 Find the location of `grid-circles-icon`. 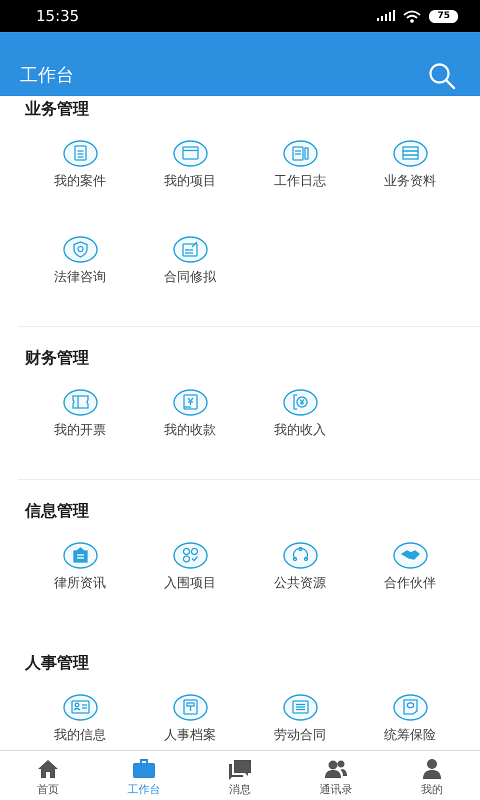

grid-circles-icon is located at coordinates (190, 555).